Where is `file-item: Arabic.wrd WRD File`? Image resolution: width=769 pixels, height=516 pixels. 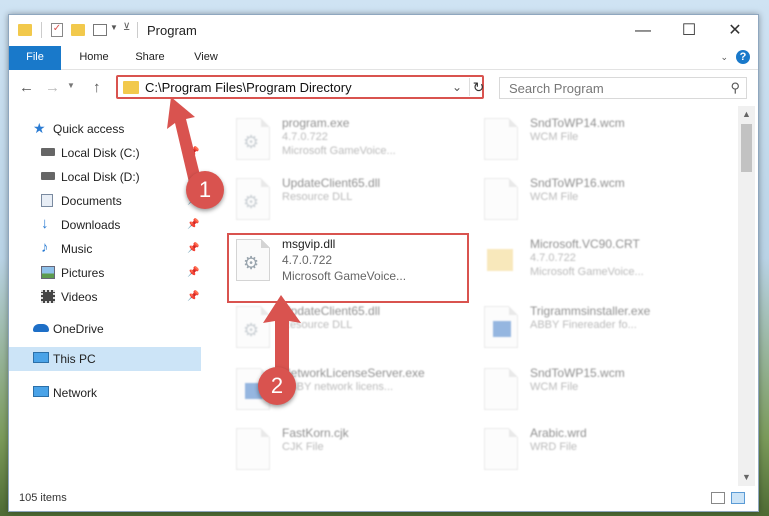 file-item: Arabic.wrd WRD File is located at coordinates (604, 452).